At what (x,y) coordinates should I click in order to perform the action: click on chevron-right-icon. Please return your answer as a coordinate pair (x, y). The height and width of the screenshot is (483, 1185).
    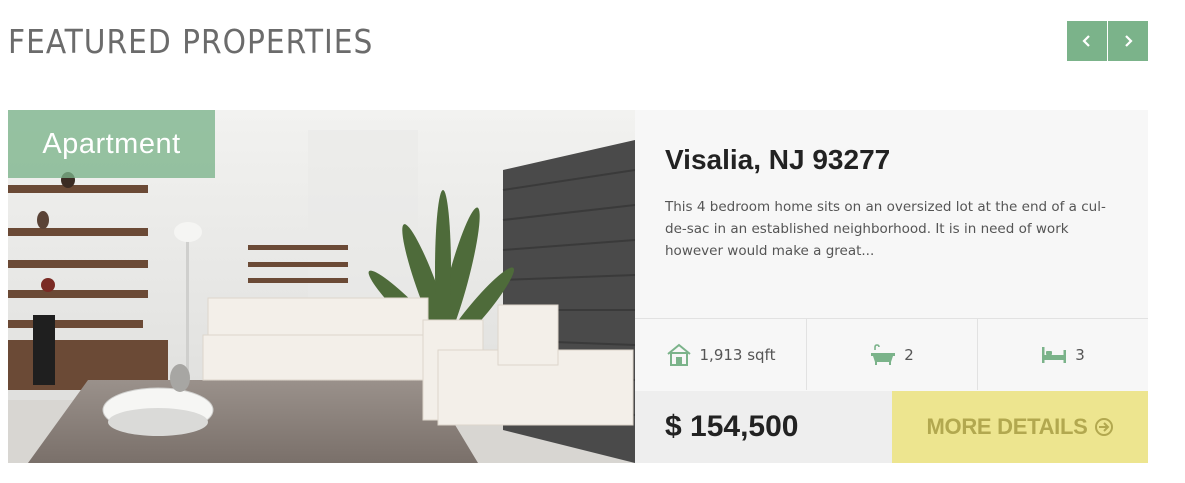
    Looking at the image, I should click on (1129, 41).